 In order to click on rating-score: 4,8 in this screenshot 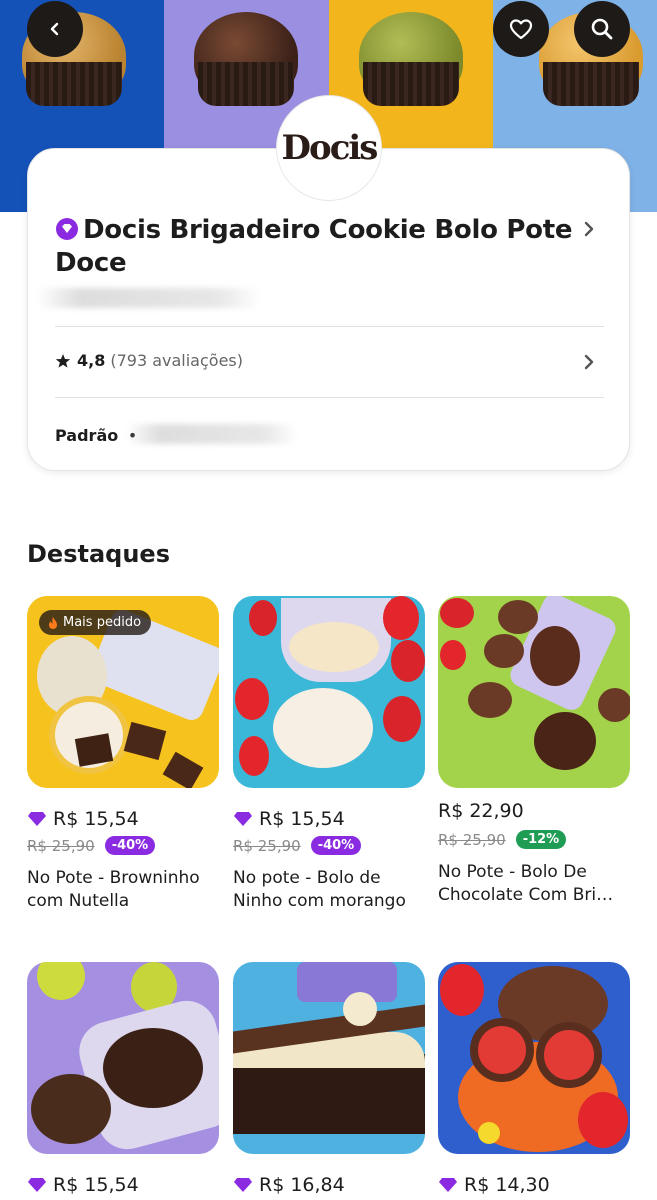, I will do `click(91, 360)`.